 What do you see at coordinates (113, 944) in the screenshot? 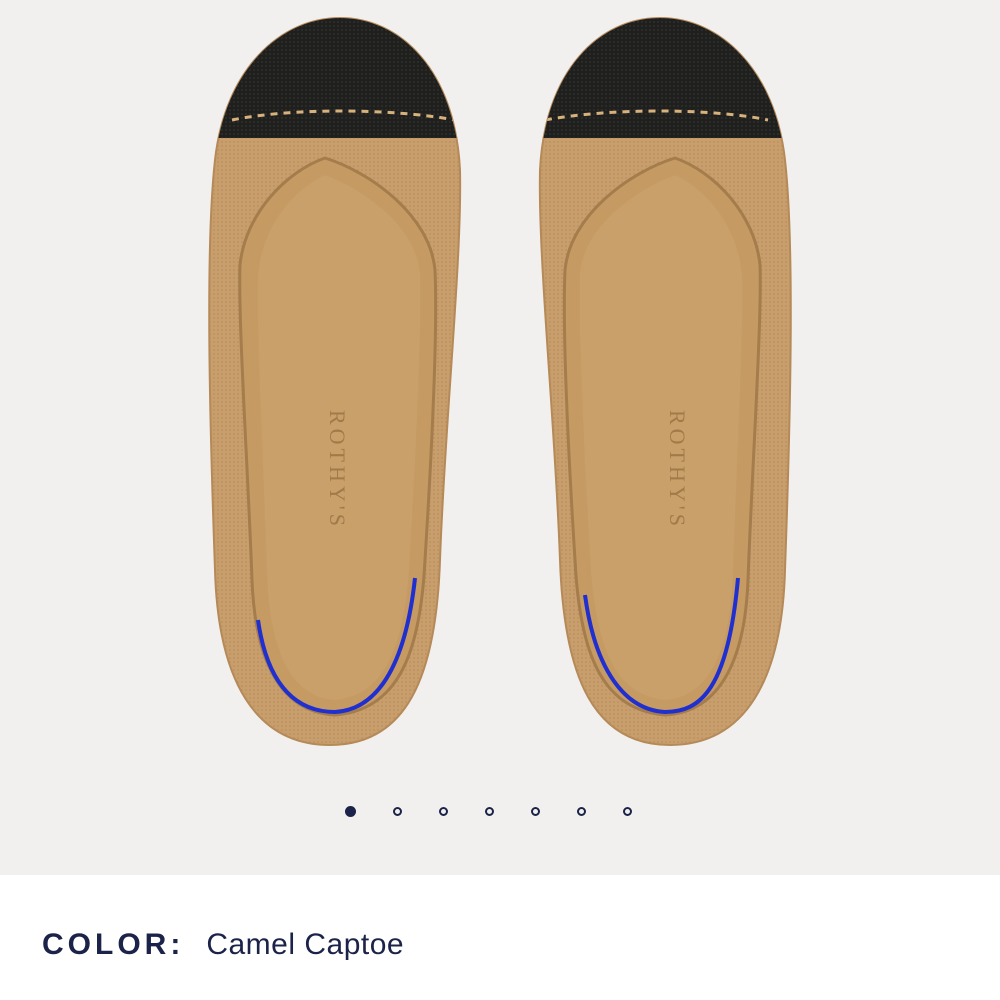
I see `color-label: COLOR:` at bounding box center [113, 944].